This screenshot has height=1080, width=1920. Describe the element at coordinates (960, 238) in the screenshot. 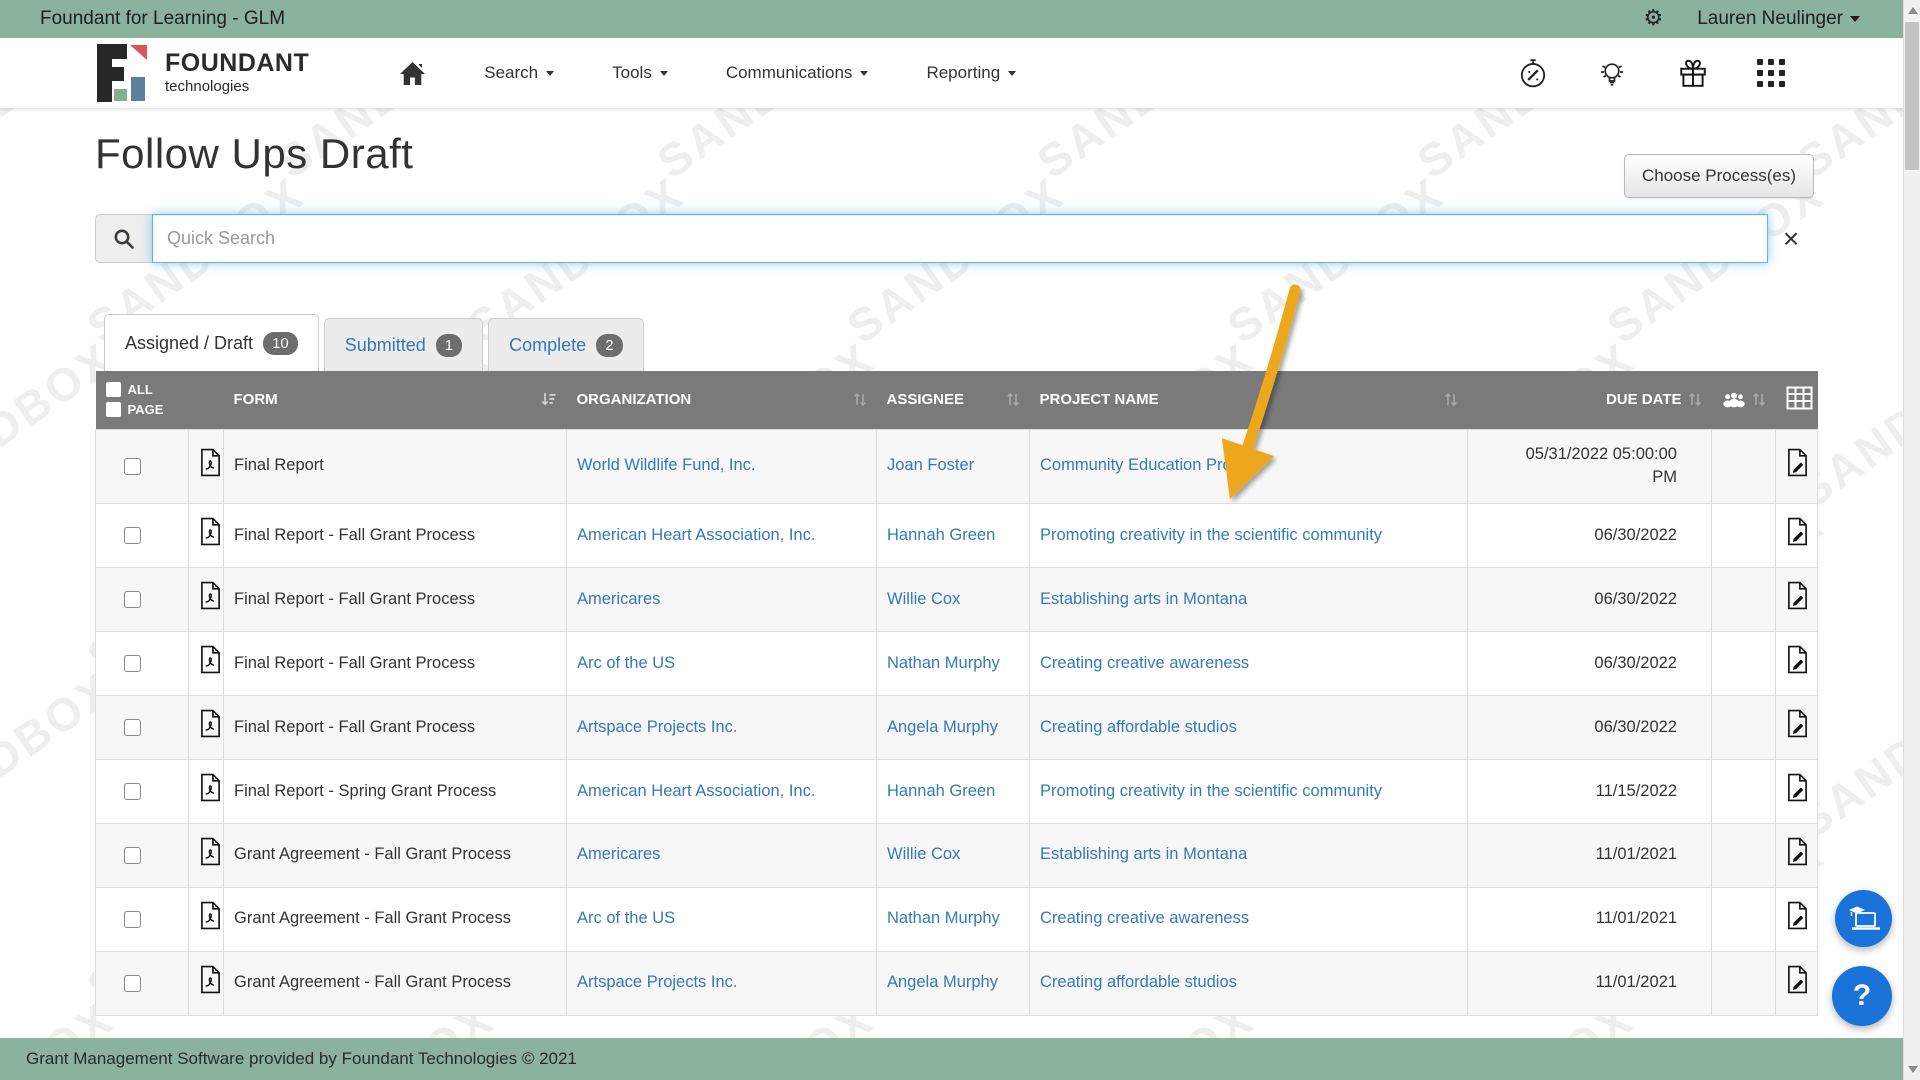

I see `quick-search-input` at that location.